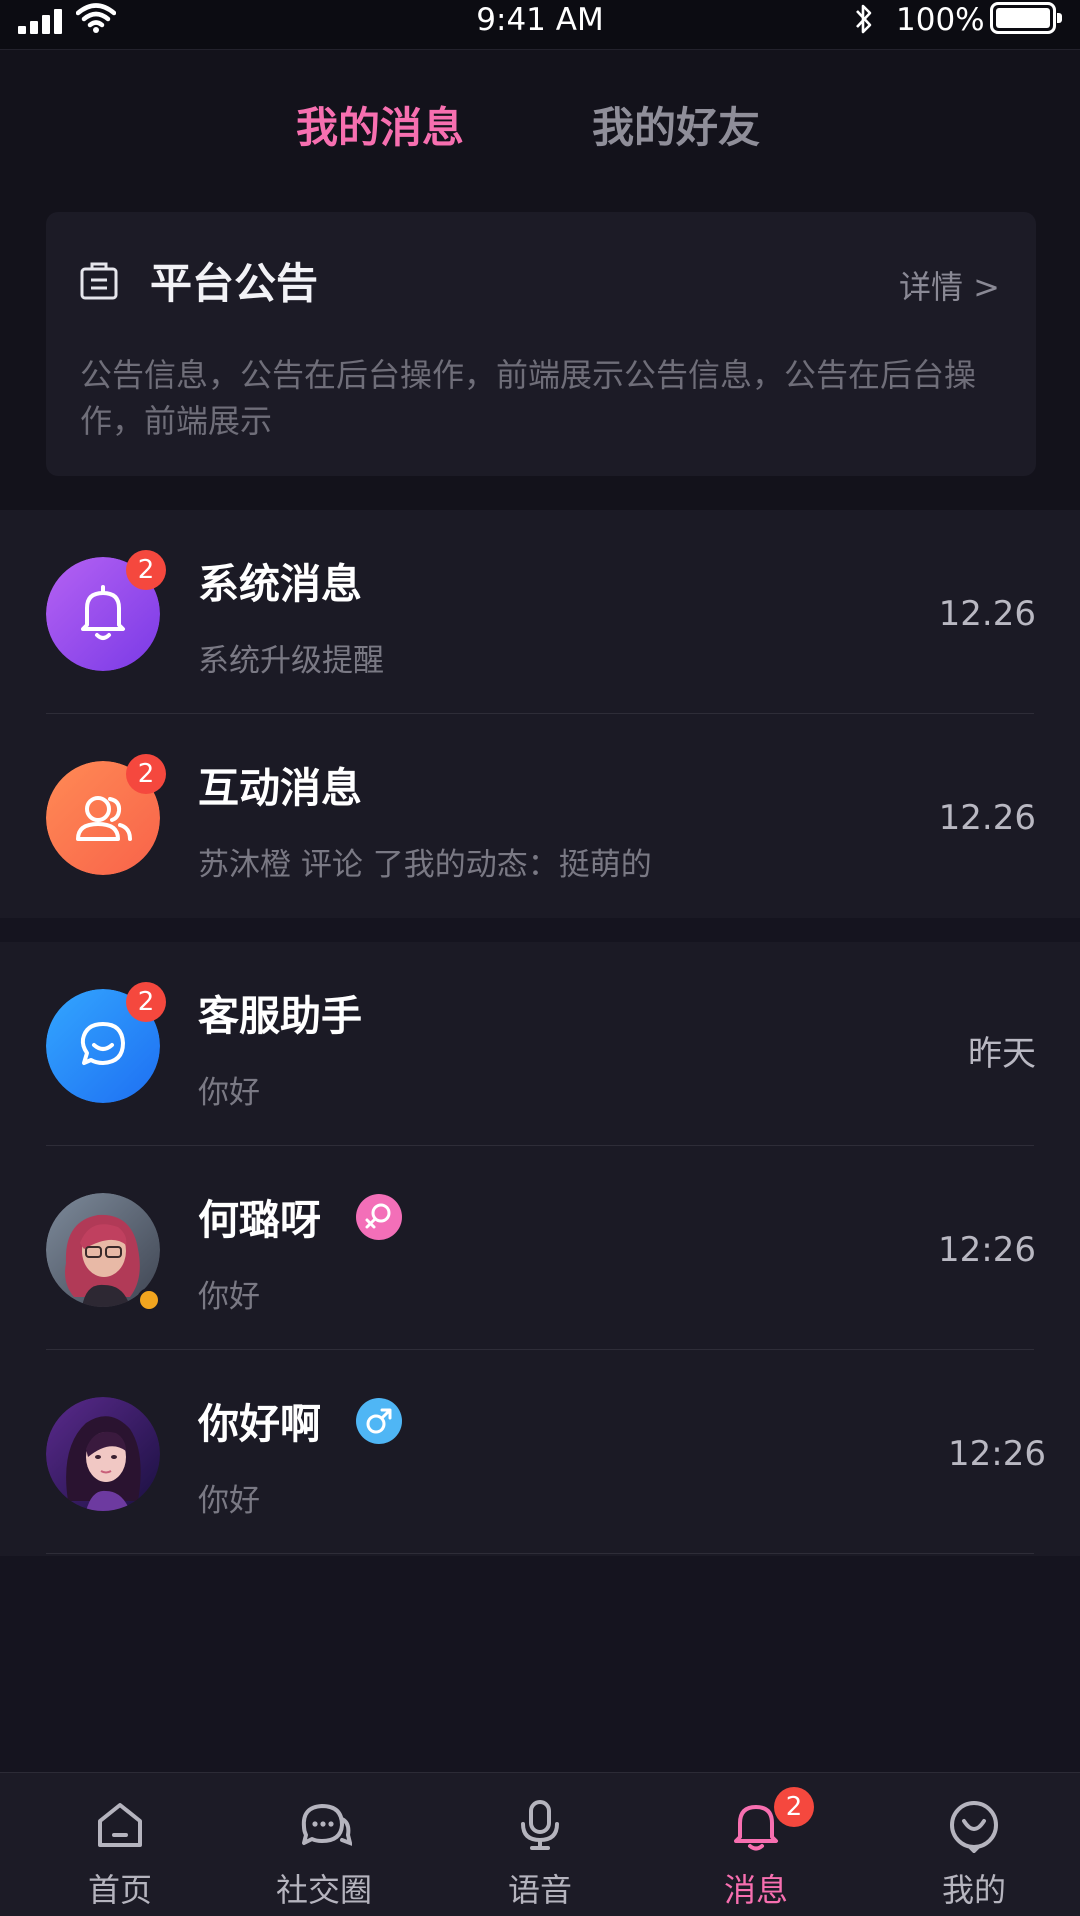 The height and width of the screenshot is (1916, 1080). I want to click on tabbar-label: 我的, so click(973, 1890).